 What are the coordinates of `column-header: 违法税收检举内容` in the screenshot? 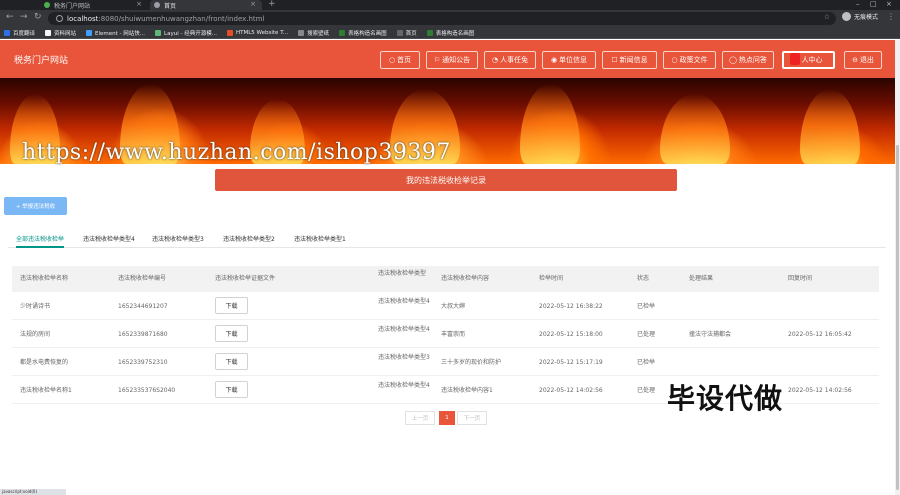 It's located at (465, 278).